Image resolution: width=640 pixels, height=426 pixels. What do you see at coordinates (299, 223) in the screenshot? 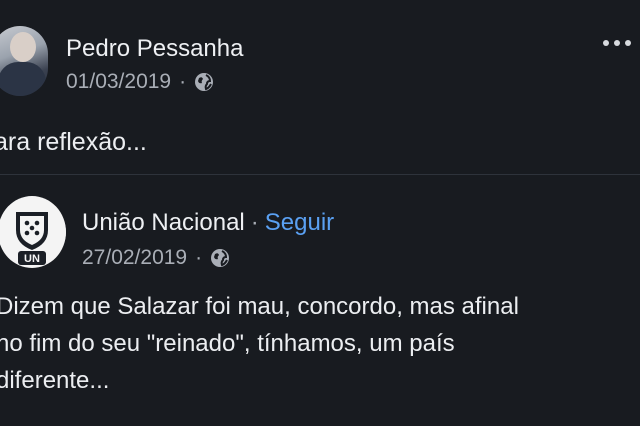
I see `follow-button: Seguir` at bounding box center [299, 223].